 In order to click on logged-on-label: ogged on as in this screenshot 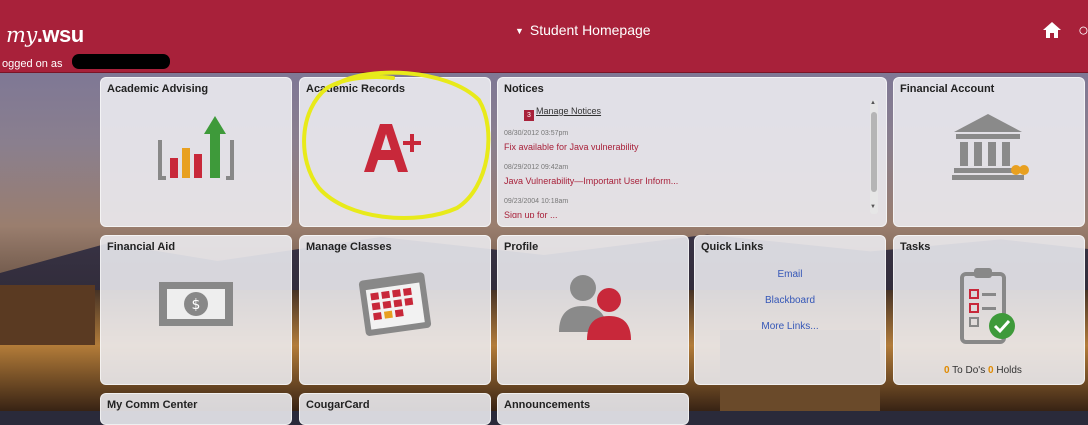, I will do `click(32, 64)`.